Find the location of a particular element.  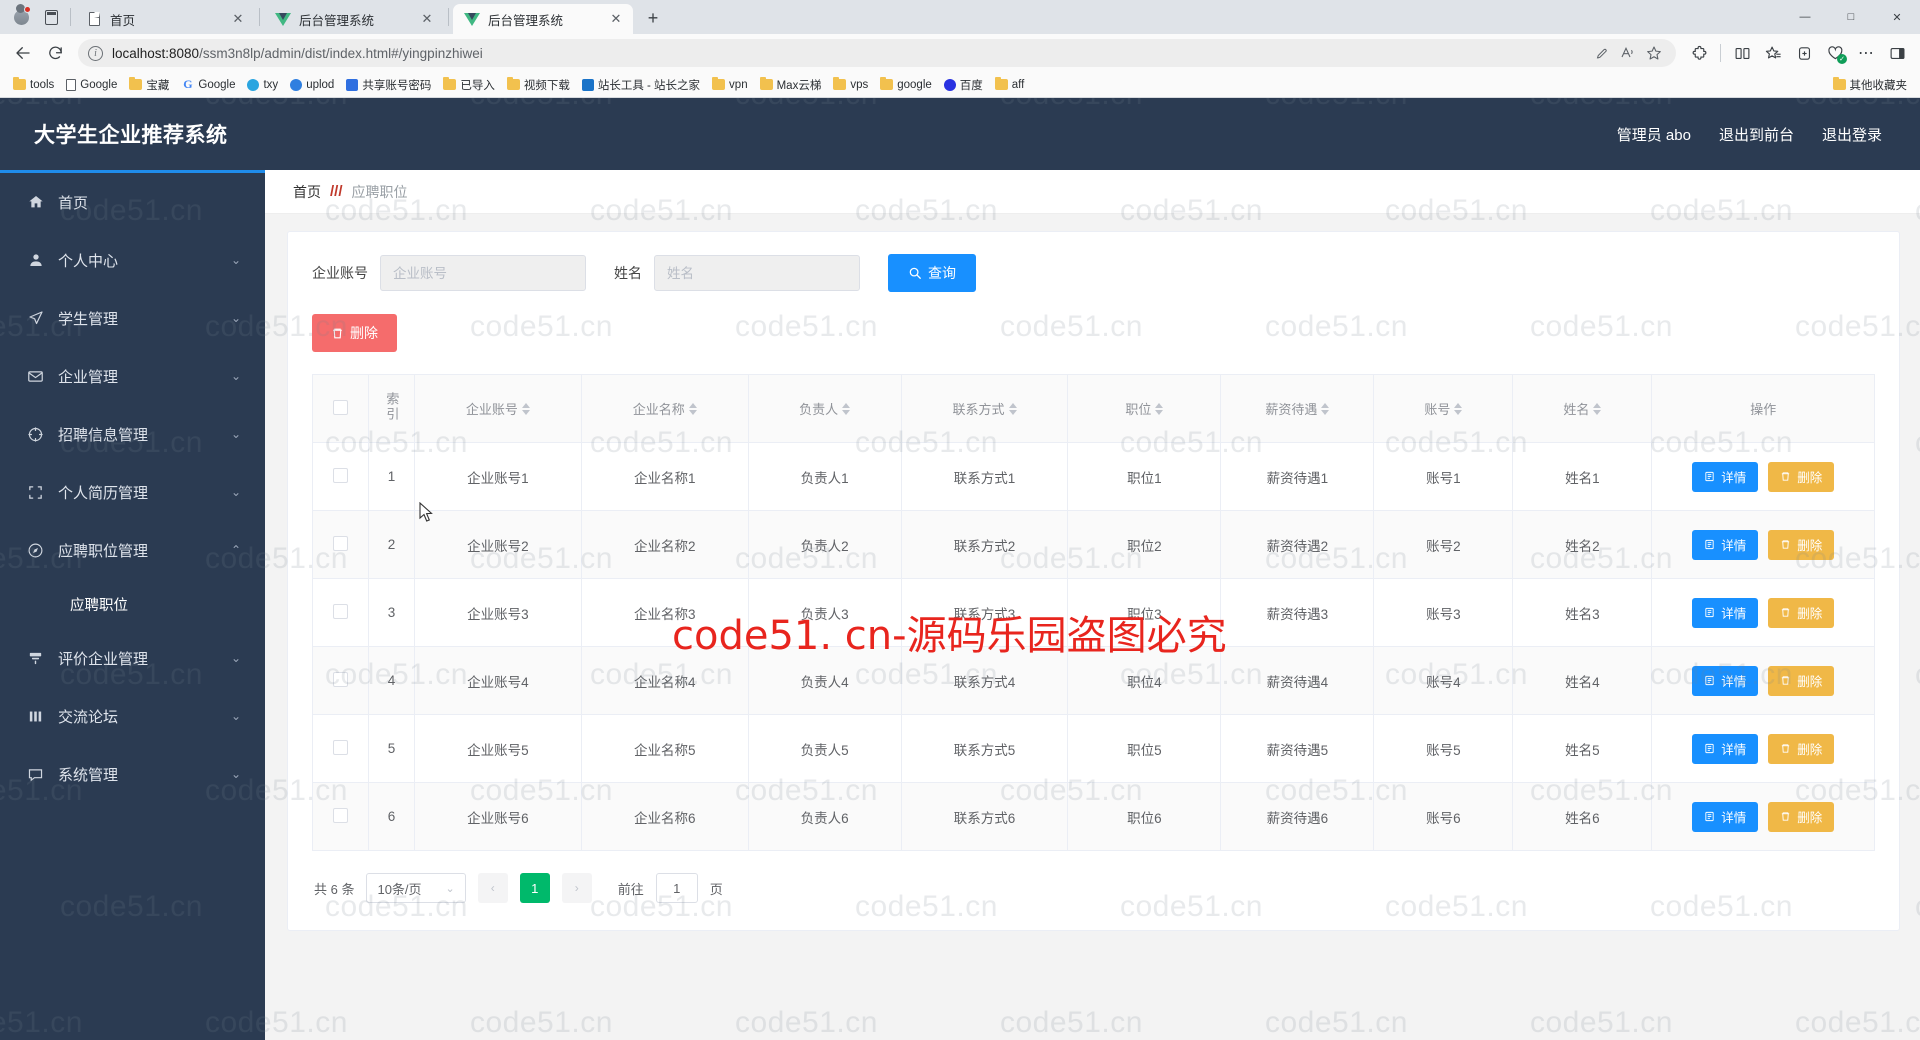

sidebar-item-enterprise-management: 企业管理 ⌄ is located at coordinates (132, 376).